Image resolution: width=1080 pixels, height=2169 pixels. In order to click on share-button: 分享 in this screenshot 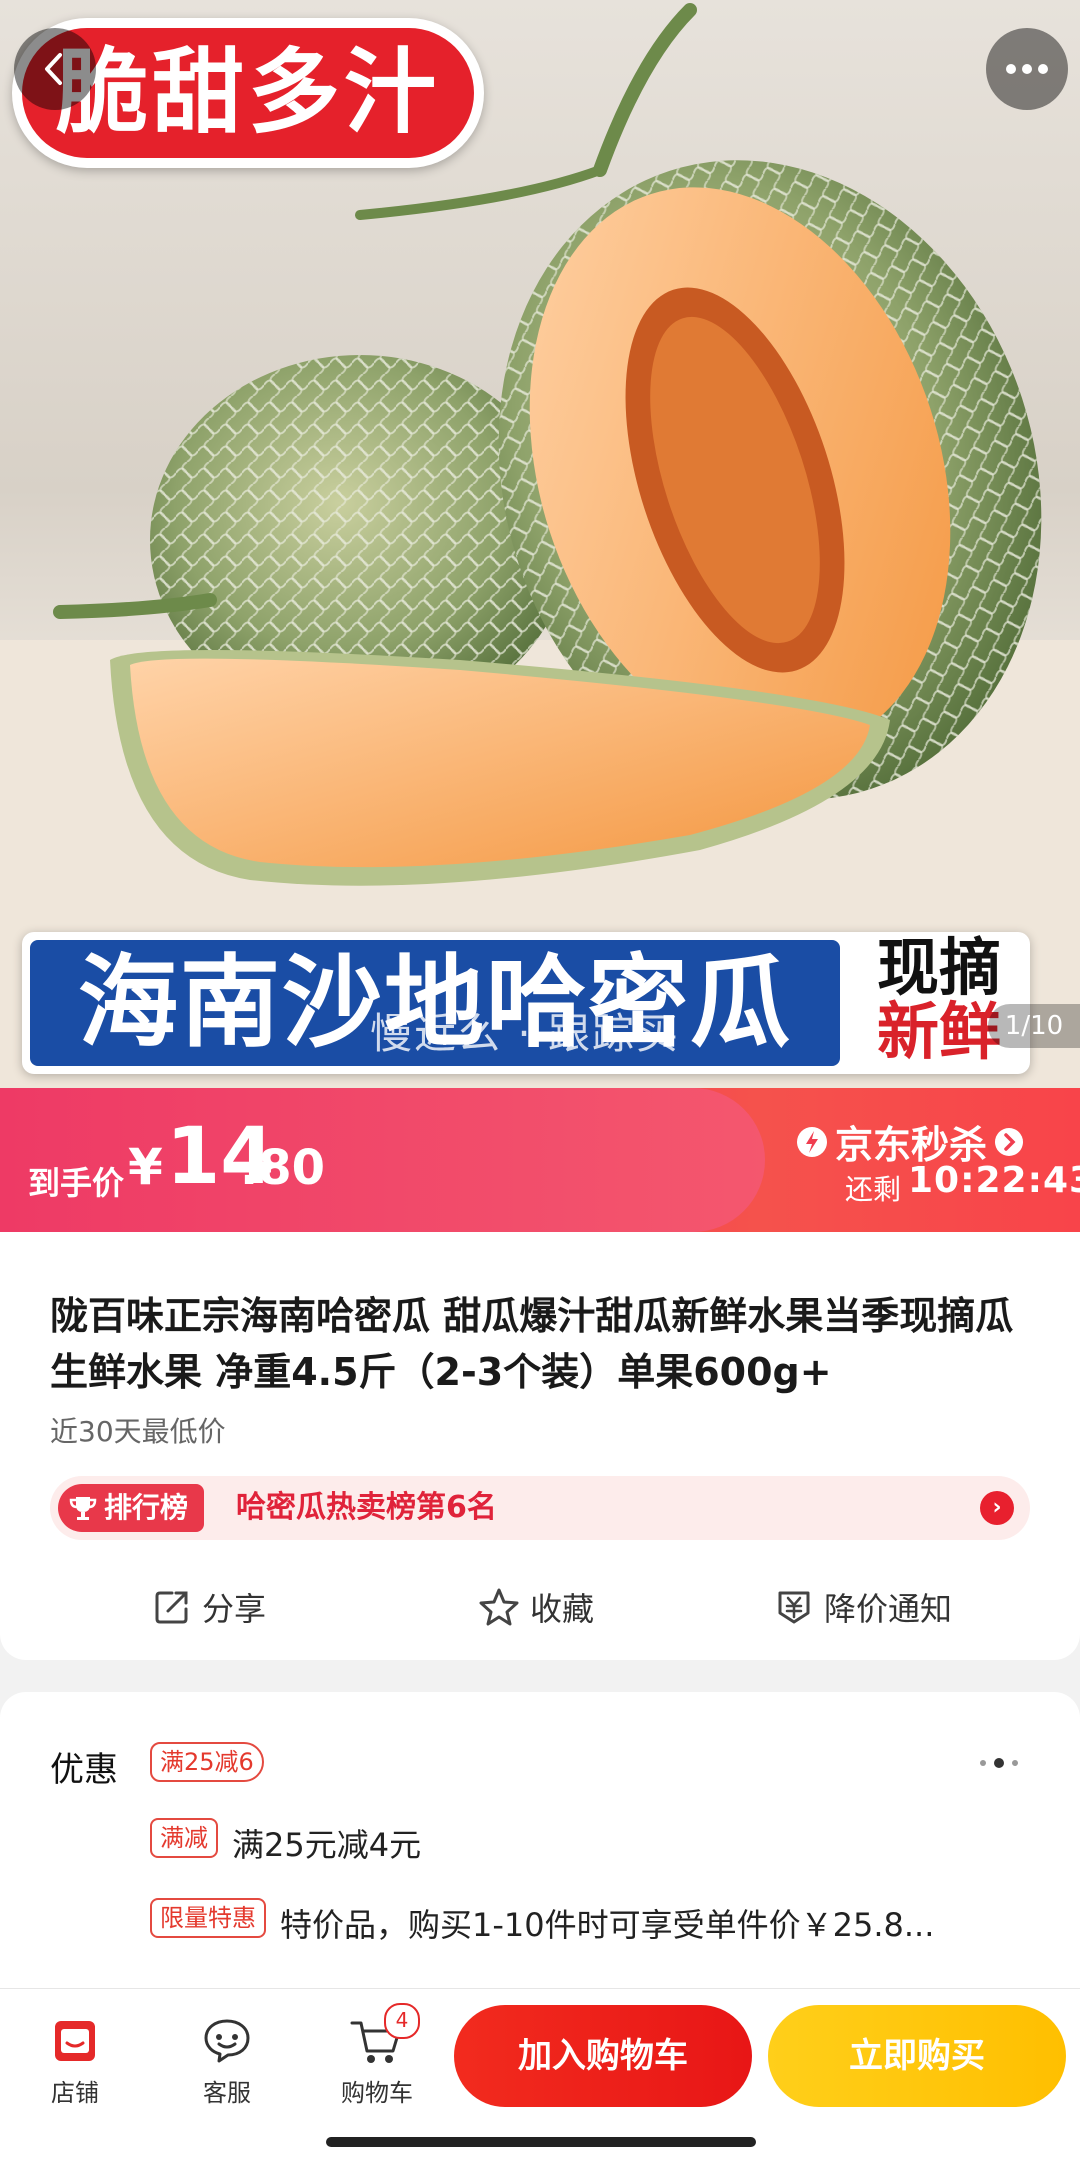, I will do `click(209, 1607)`.